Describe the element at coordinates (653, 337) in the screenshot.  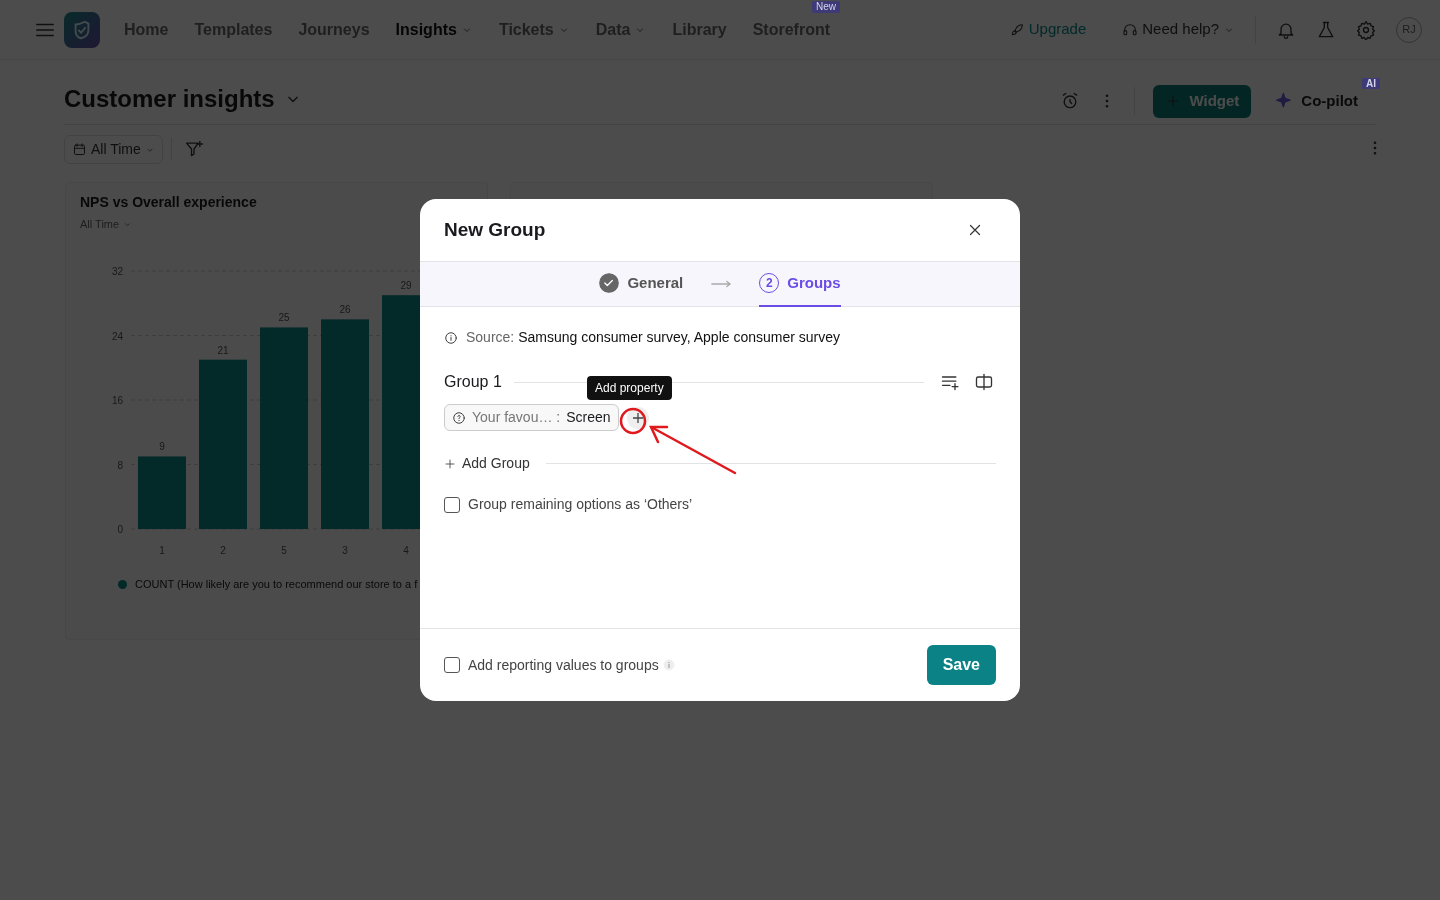
I see `source-text: Source: Samsung consumer survey, Apple consumer survey` at that location.